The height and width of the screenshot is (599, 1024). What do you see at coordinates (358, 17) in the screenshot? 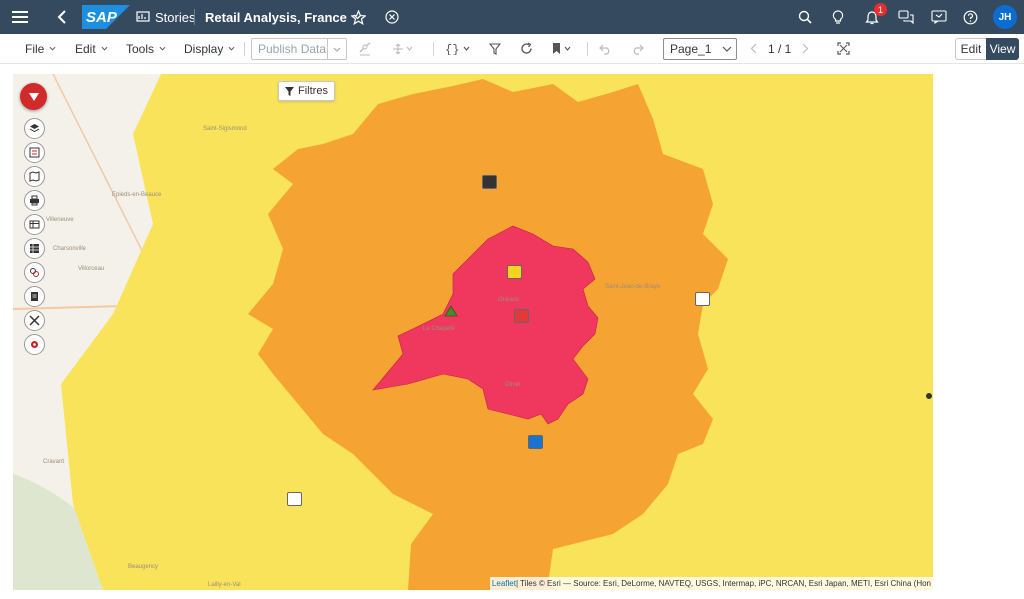
I see `favorite-star-icon` at bounding box center [358, 17].